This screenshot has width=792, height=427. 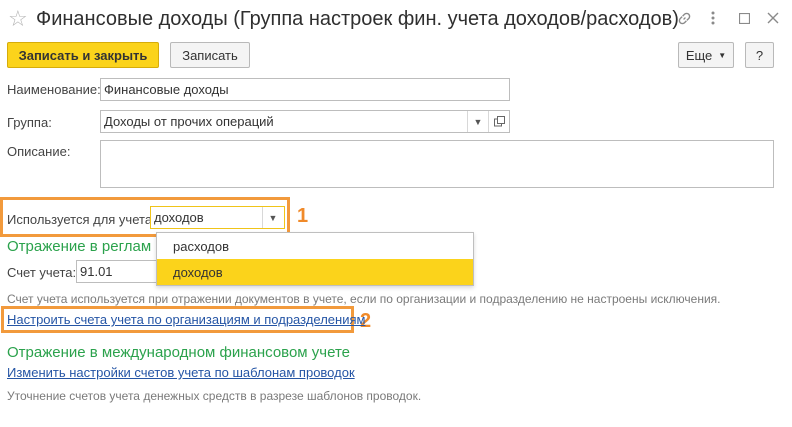 What do you see at coordinates (437, 164) in the screenshot?
I see `description-textarea` at bounding box center [437, 164].